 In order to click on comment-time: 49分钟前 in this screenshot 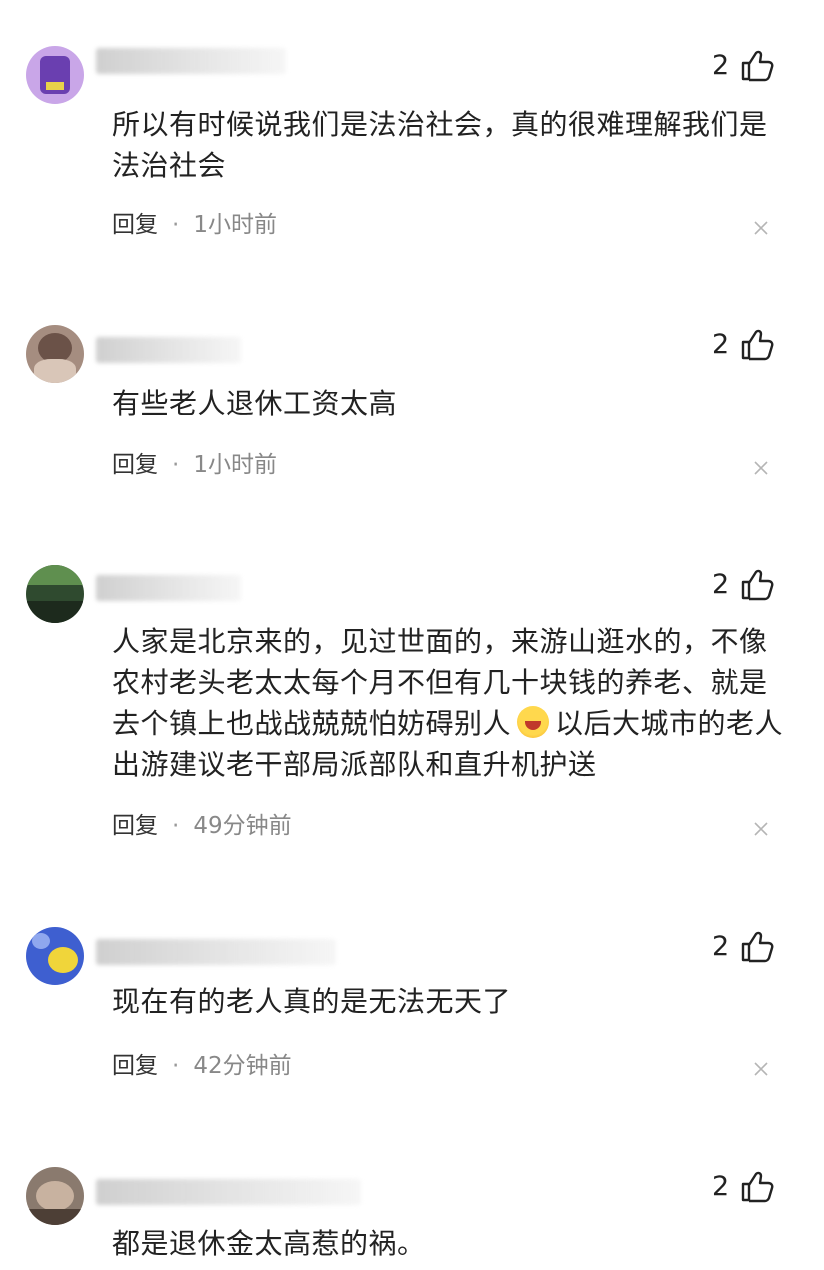, I will do `click(242, 826)`.